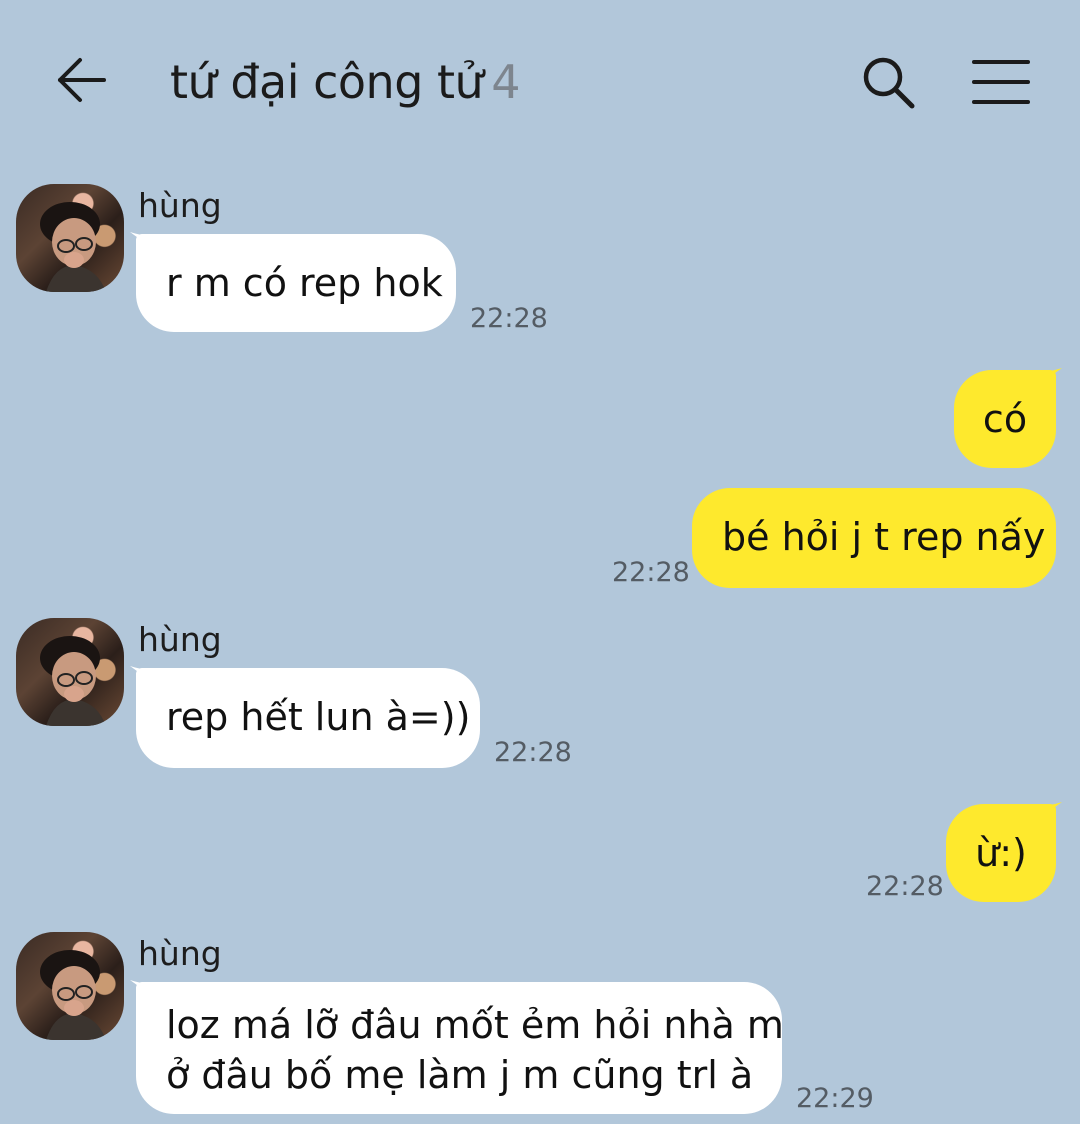  I want to click on back-button, so click(82, 80).